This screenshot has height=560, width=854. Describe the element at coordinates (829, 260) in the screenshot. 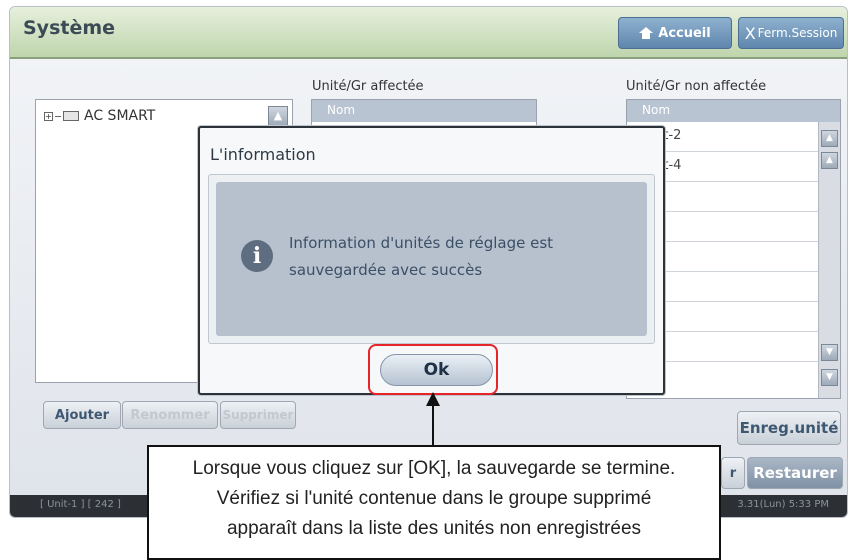

I see `scrollbar: ▲ ▲ ▼ ▼` at that location.